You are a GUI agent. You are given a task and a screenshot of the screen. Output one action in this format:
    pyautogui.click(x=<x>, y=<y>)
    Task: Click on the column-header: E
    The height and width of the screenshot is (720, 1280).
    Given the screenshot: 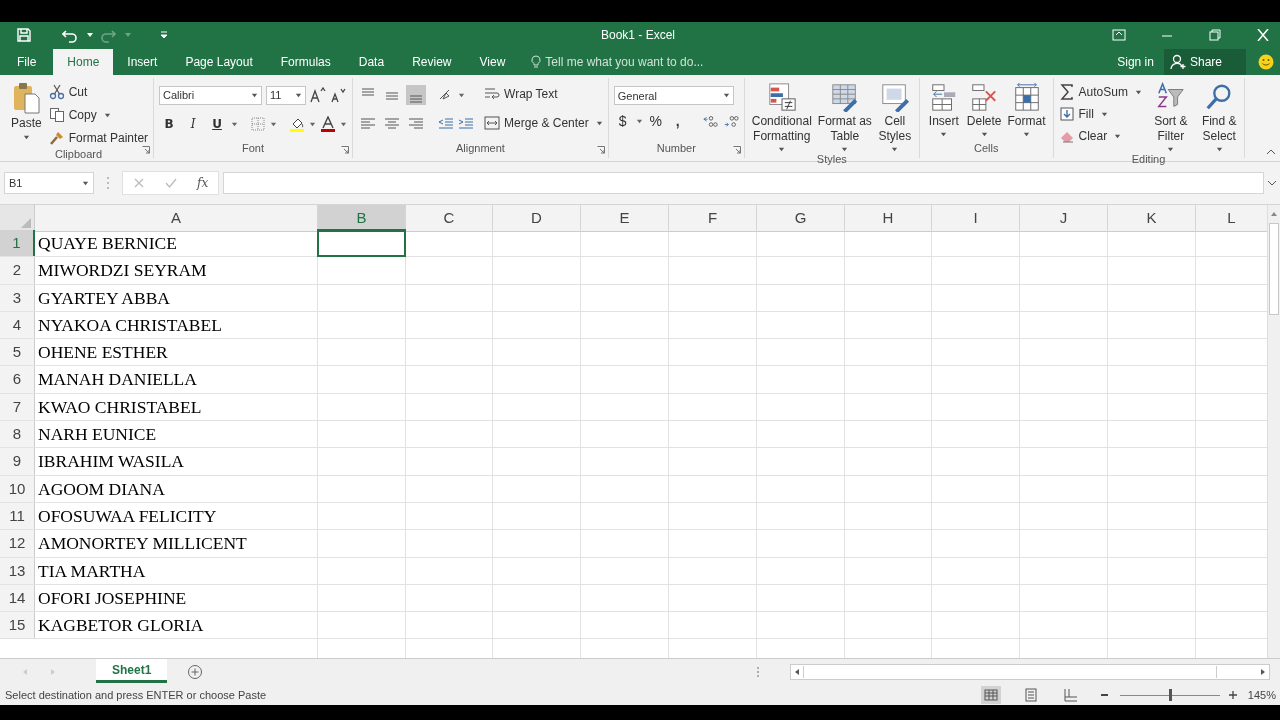 What is the action you would take?
    pyautogui.click(x=625, y=218)
    